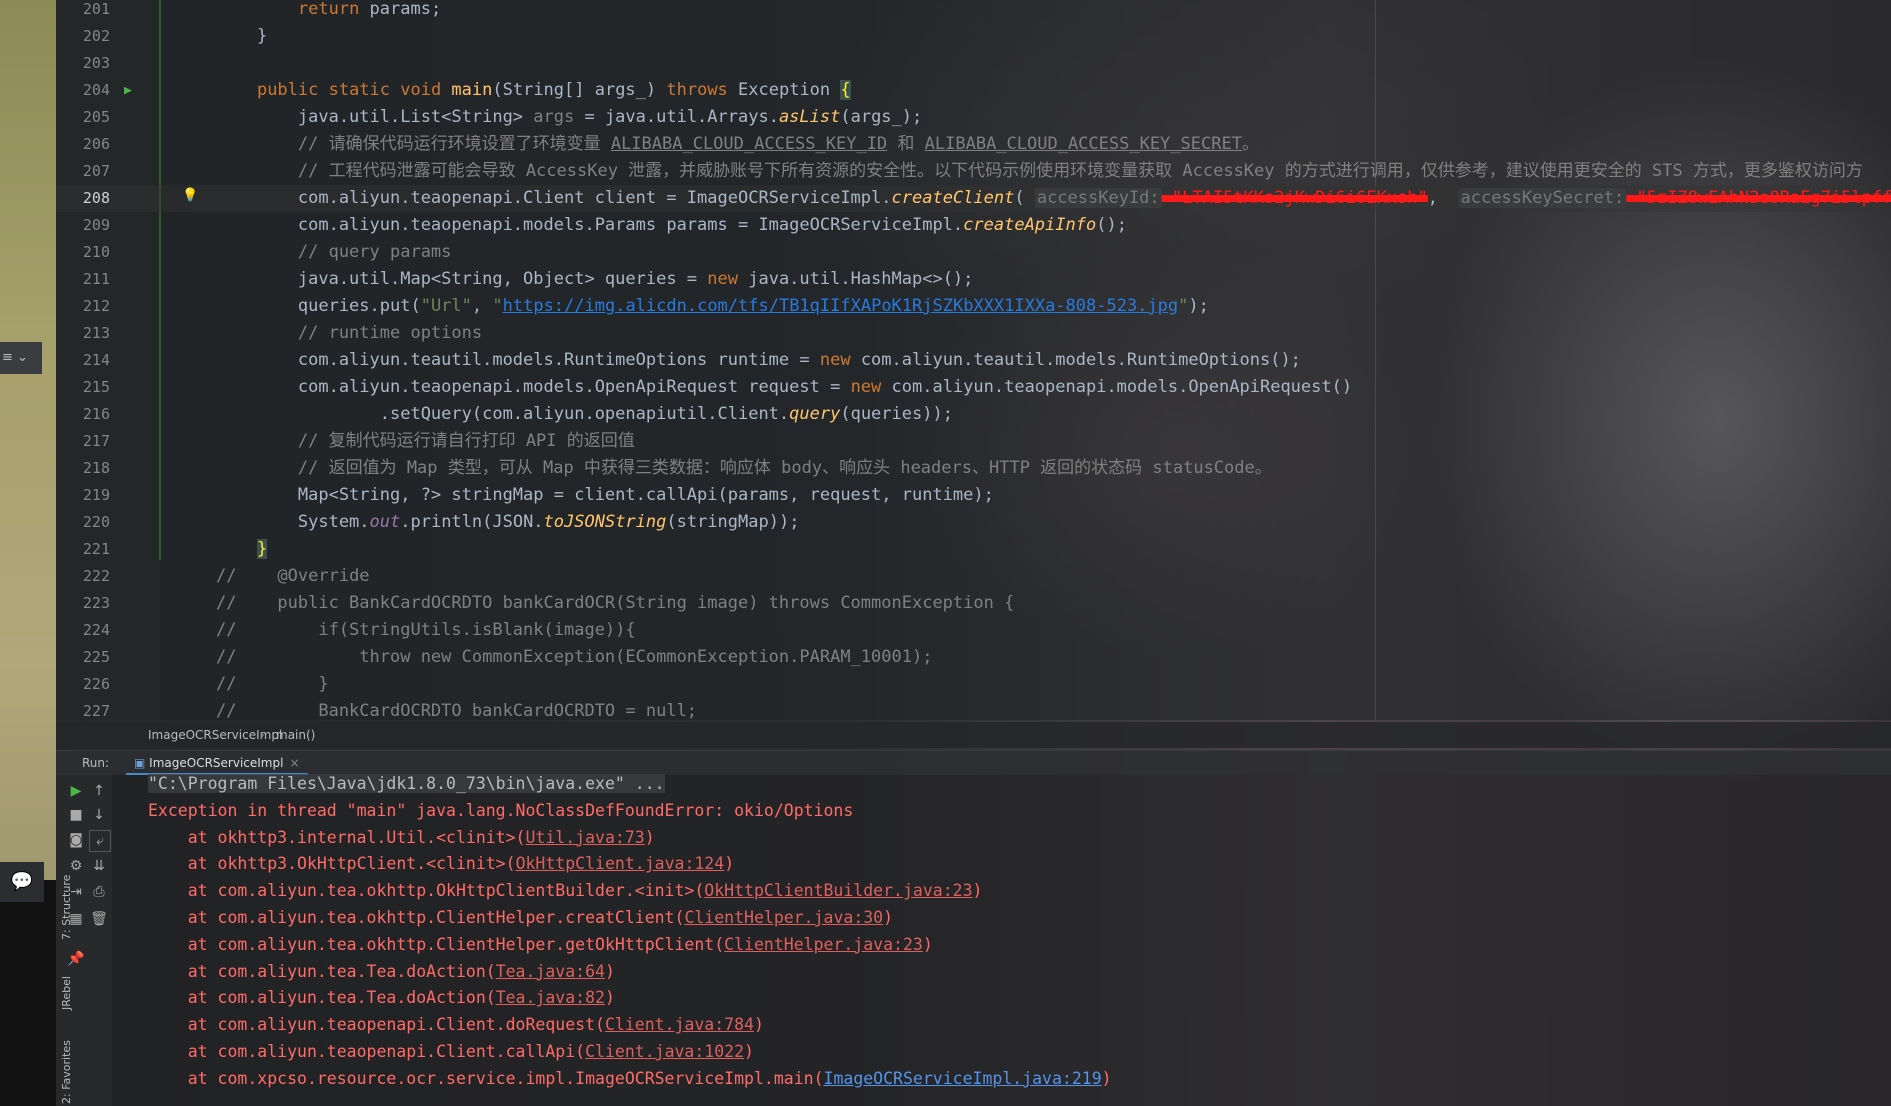 The width and height of the screenshot is (1891, 1106). Describe the element at coordinates (83, 90) in the screenshot. I see `line-number: 204` at that location.